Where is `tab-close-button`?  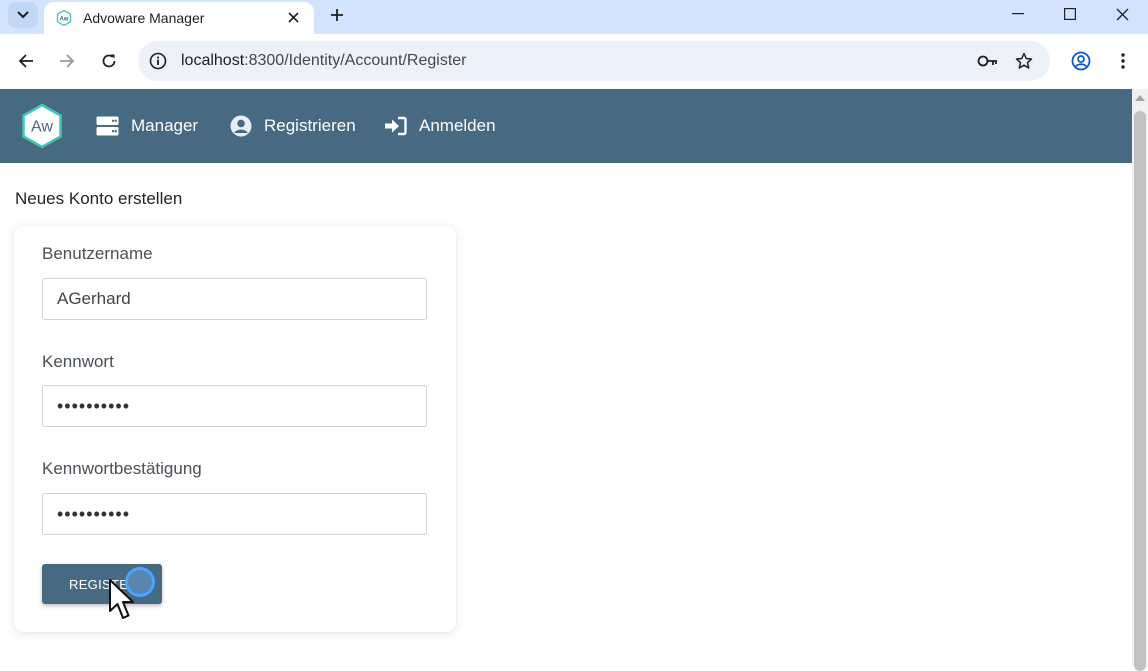
tab-close-button is located at coordinates (293, 17).